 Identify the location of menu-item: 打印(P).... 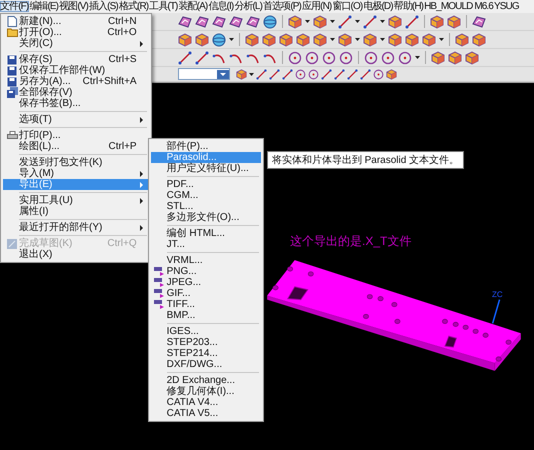
(76, 135).